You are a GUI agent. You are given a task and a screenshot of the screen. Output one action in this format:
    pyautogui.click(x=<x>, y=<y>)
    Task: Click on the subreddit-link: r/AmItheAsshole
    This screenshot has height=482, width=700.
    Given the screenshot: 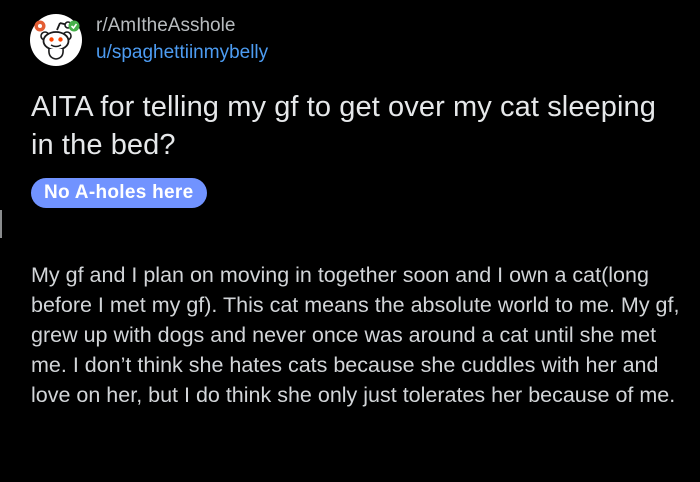 What is the action you would take?
    pyautogui.click(x=182, y=26)
    